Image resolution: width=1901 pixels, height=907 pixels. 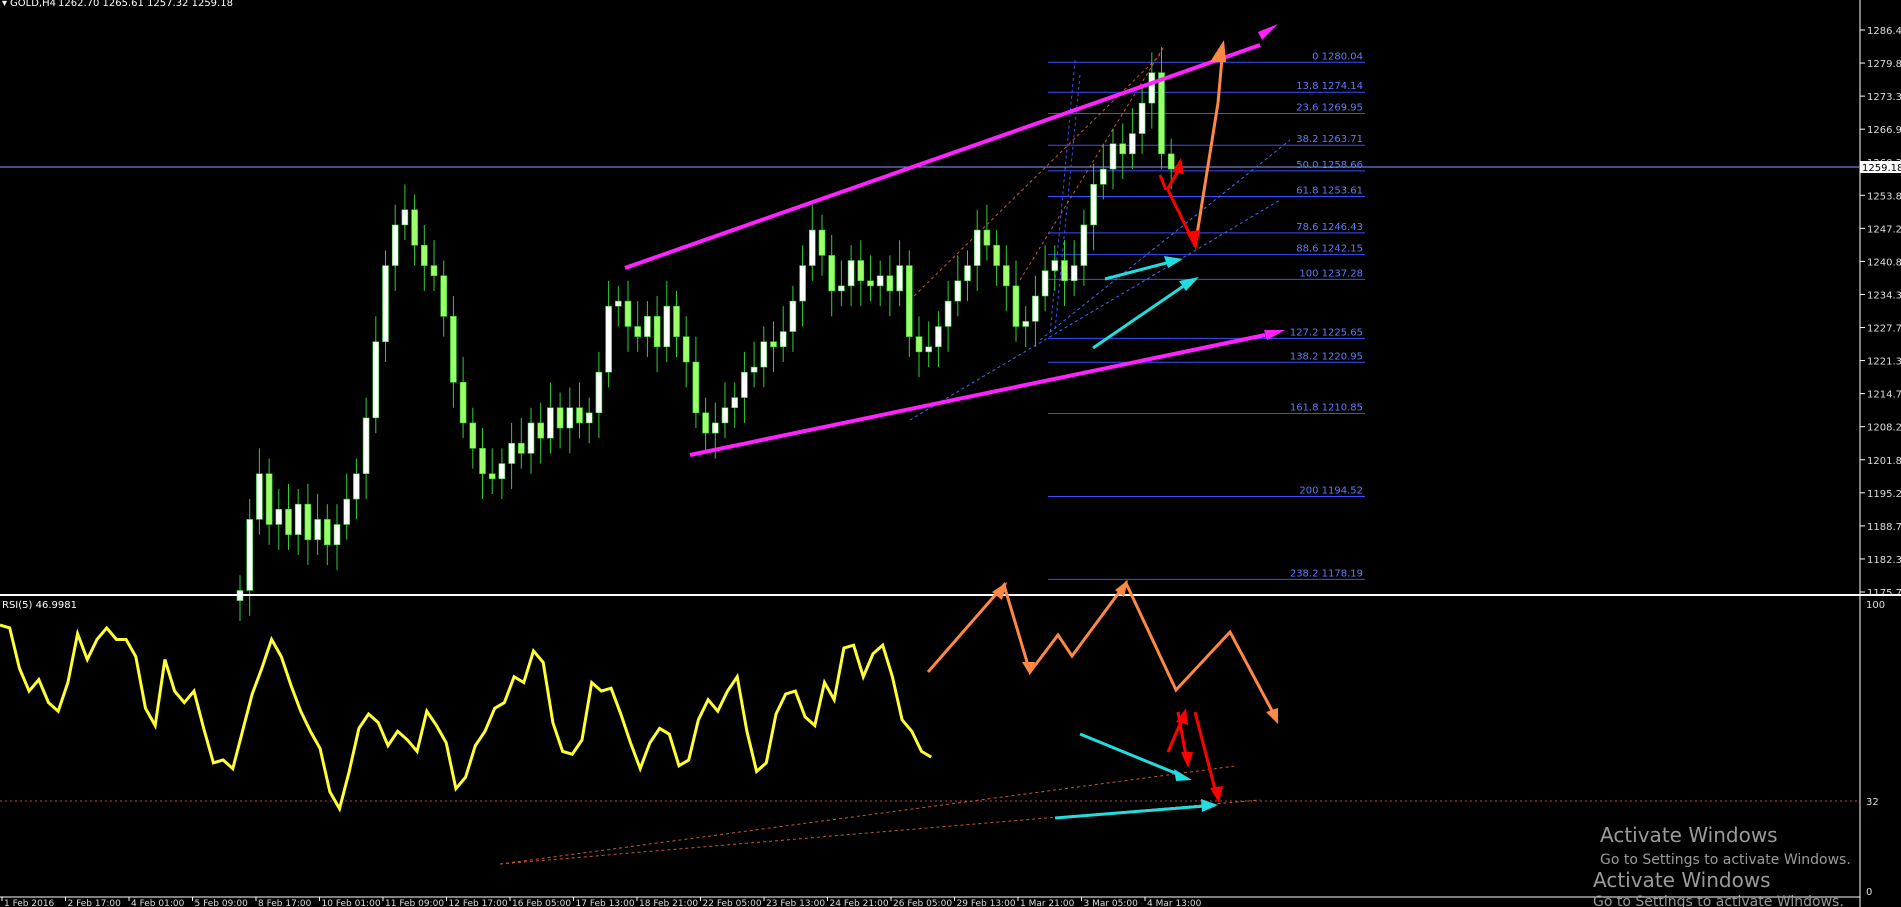 What do you see at coordinates (1337, 56) in the screenshot?
I see `fib-level-label: 0 1280.04` at bounding box center [1337, 56].